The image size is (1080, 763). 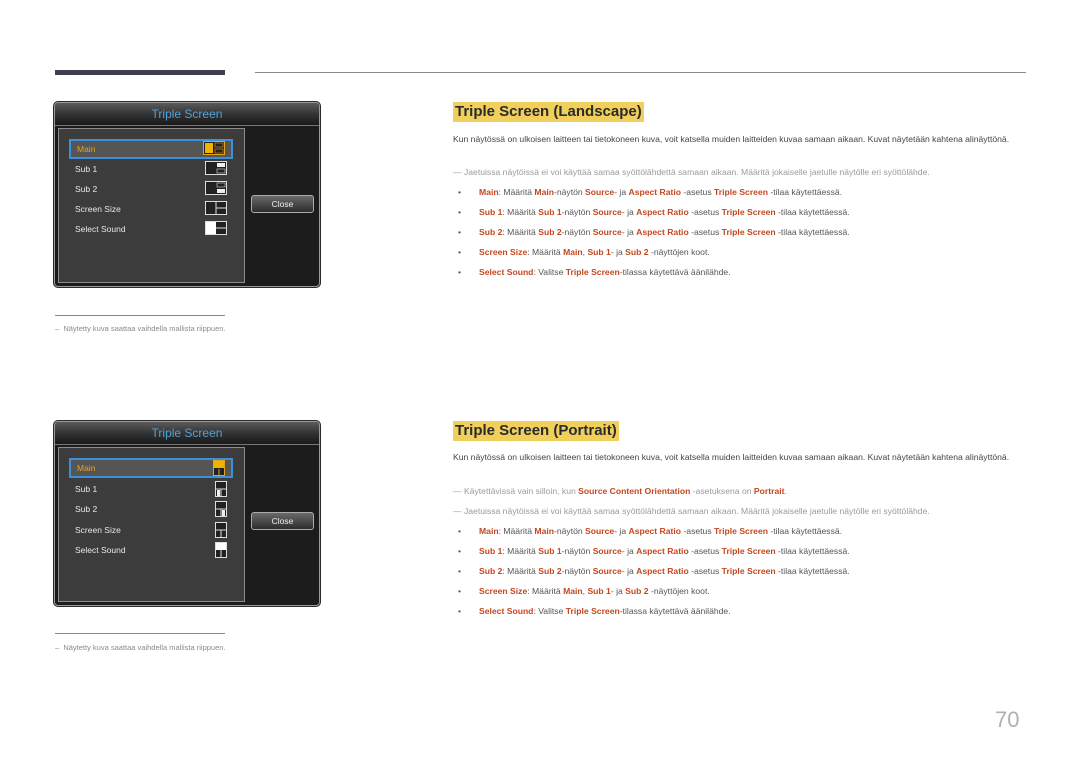 What do you see at coordinates (221, 489) in the screenshot?
I see `layout-sub1-portrait-icon` at bounding box center [221, 489].